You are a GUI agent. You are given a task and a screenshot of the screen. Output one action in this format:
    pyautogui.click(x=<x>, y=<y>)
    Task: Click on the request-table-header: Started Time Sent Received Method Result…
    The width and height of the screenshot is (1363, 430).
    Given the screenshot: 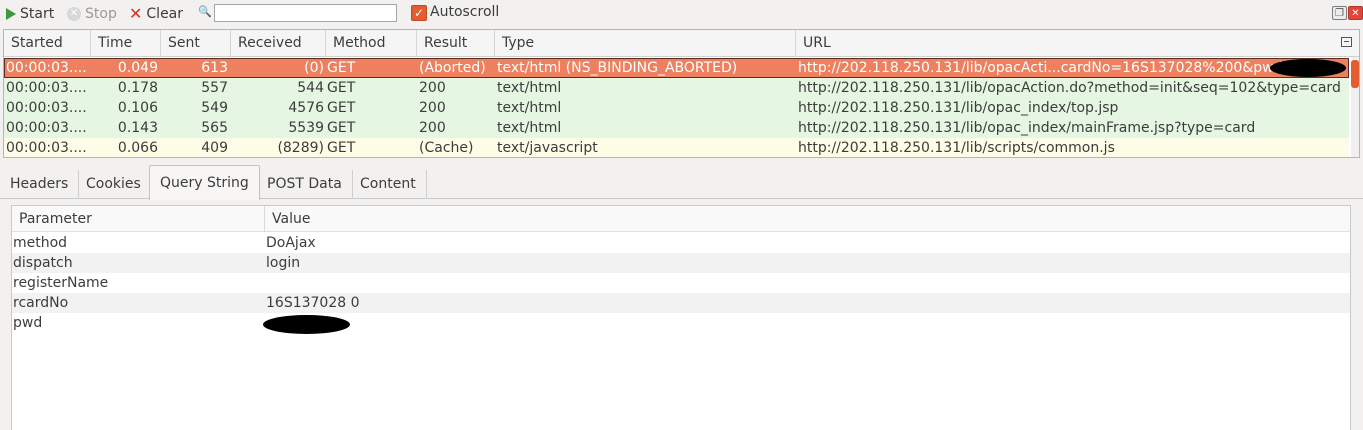 What is the action you would take?
    pyautogui.click(x=681, y=43)
    